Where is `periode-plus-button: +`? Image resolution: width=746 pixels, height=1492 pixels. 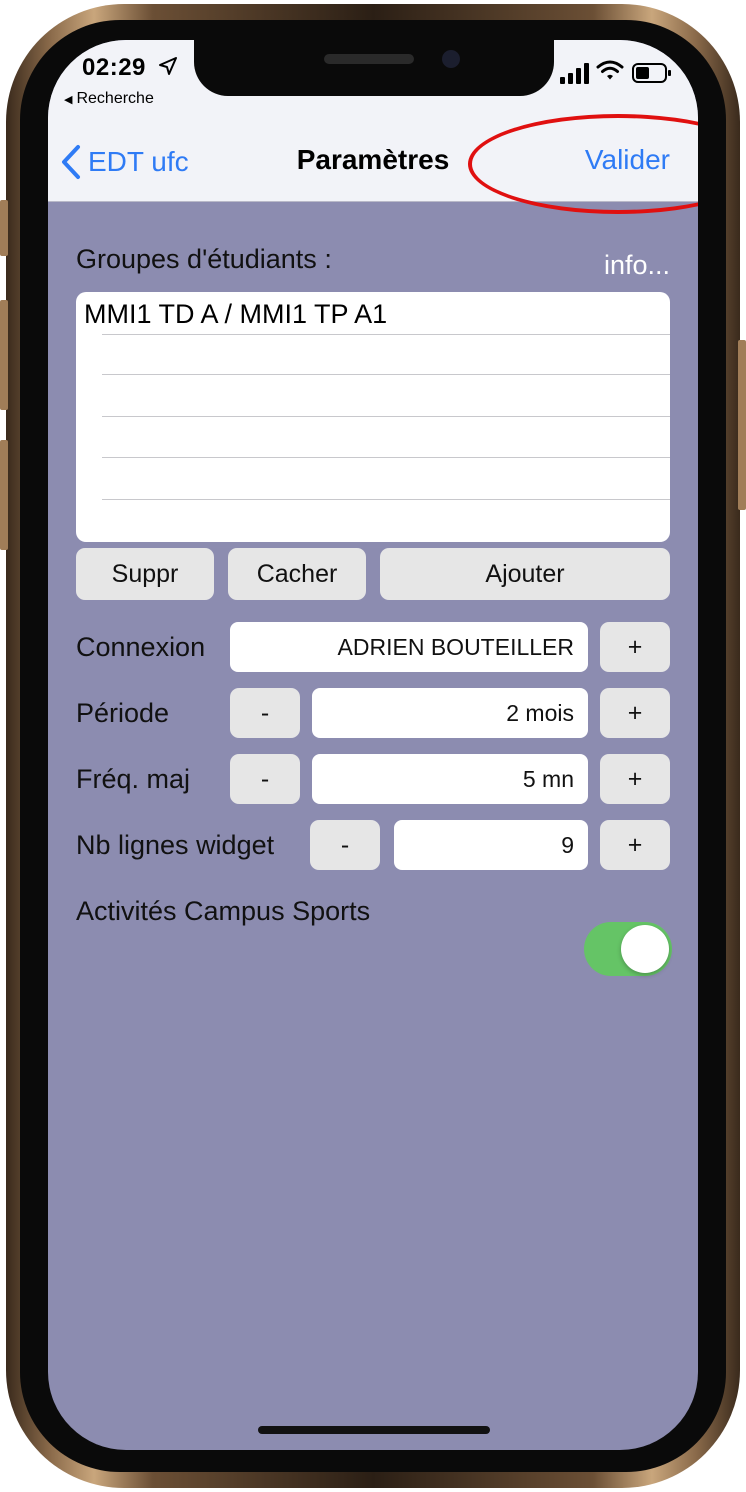
periode-plus-button: + is located at coordinates (635, 713).